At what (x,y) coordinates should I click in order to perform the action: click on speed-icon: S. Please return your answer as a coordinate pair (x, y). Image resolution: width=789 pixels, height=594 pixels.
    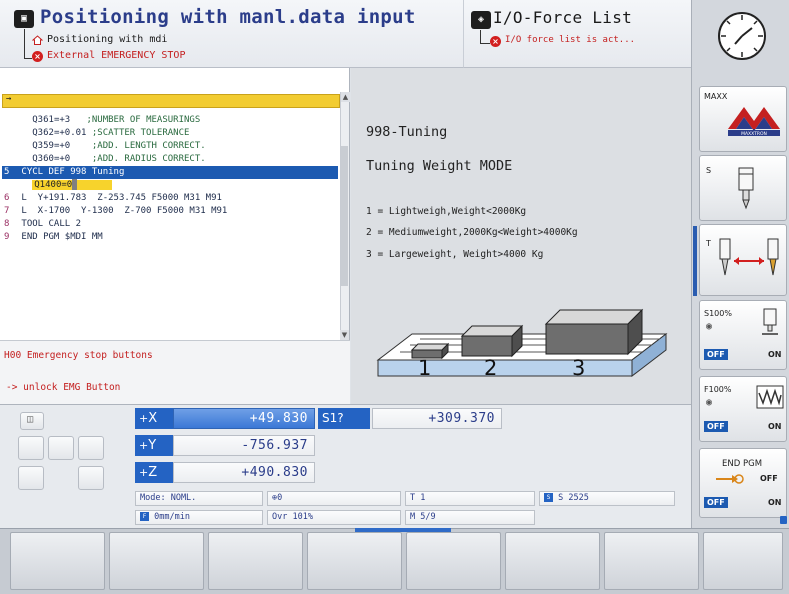
    Looking at the image, I should click on (548, 497).